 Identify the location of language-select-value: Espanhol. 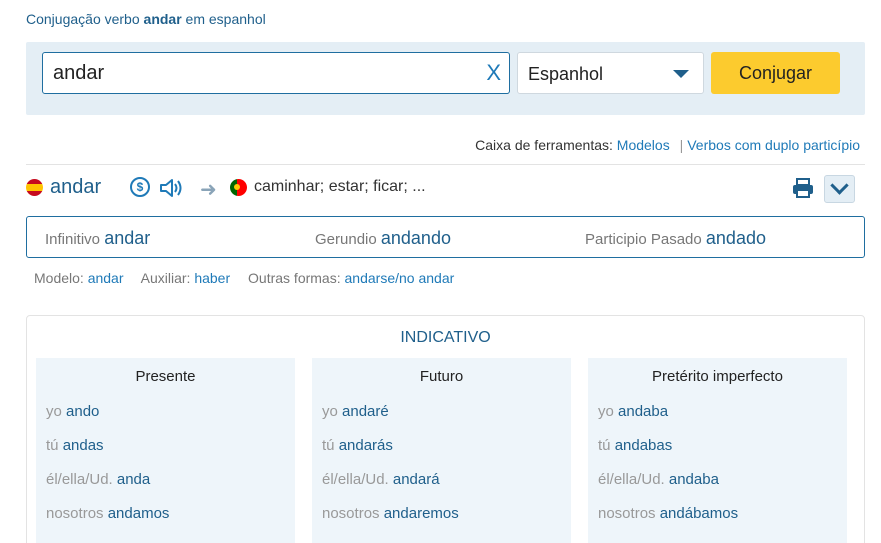
(566, 74).